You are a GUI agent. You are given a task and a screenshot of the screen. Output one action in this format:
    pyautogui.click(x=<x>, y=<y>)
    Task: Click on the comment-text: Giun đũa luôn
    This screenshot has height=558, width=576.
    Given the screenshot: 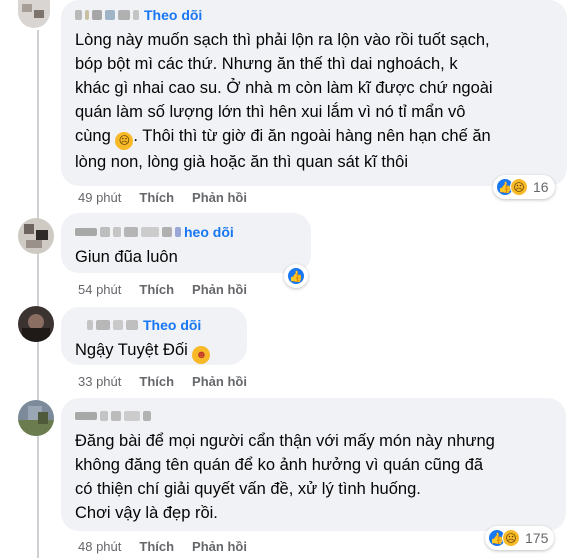 What is the action you would take?
    pyautogui.click(x=126, y=257)
    